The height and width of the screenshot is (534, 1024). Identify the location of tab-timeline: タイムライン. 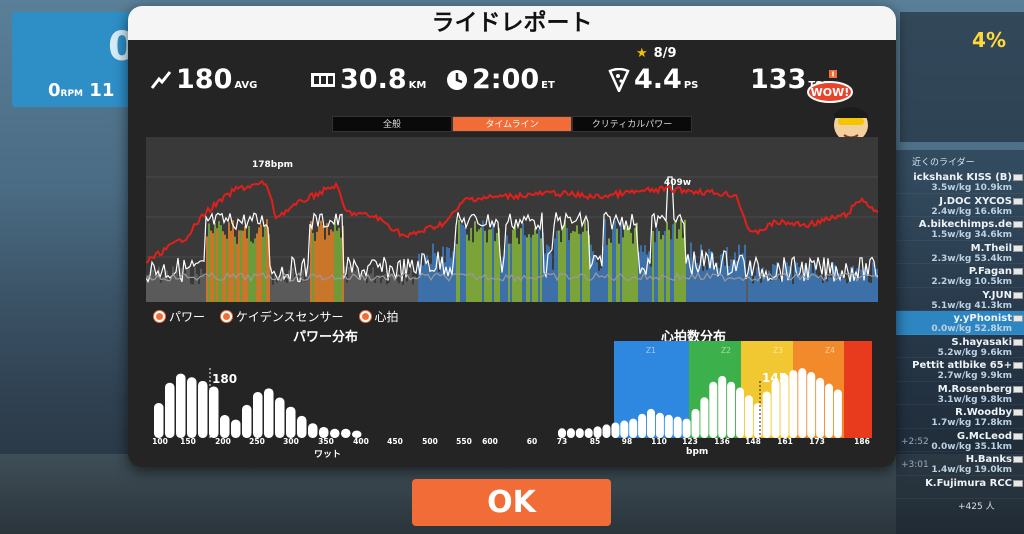
(512, 124).